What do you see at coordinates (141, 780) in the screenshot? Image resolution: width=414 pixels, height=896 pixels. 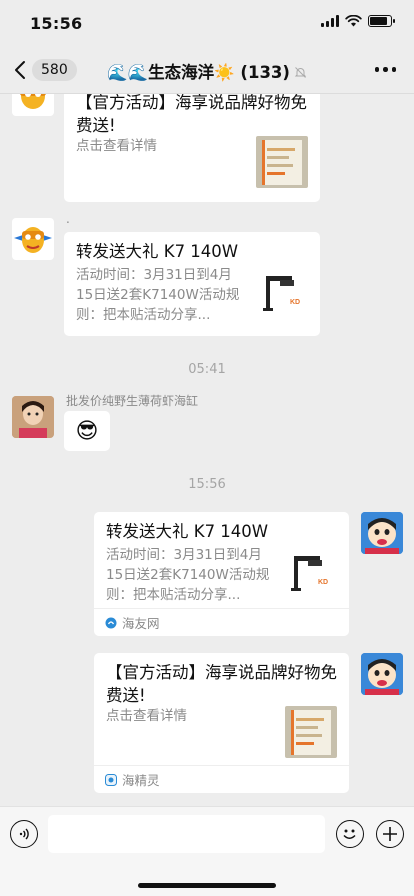 I see `source-name: 海精灵` at bounding box center [141, 780].